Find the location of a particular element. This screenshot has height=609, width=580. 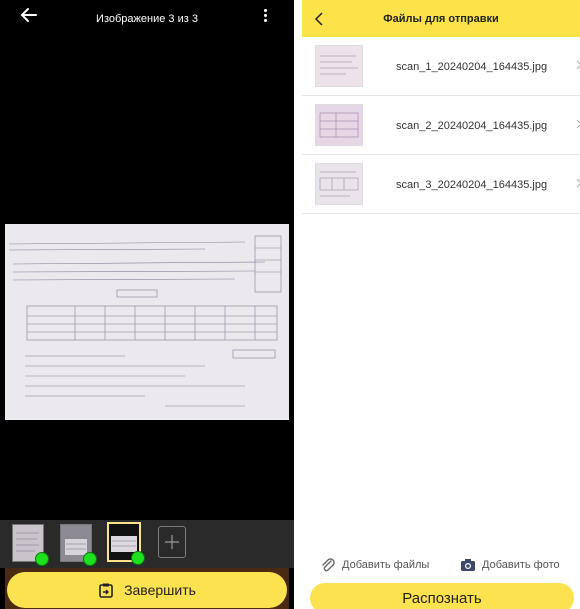

camera-icon is located at coordinates (468, 565).